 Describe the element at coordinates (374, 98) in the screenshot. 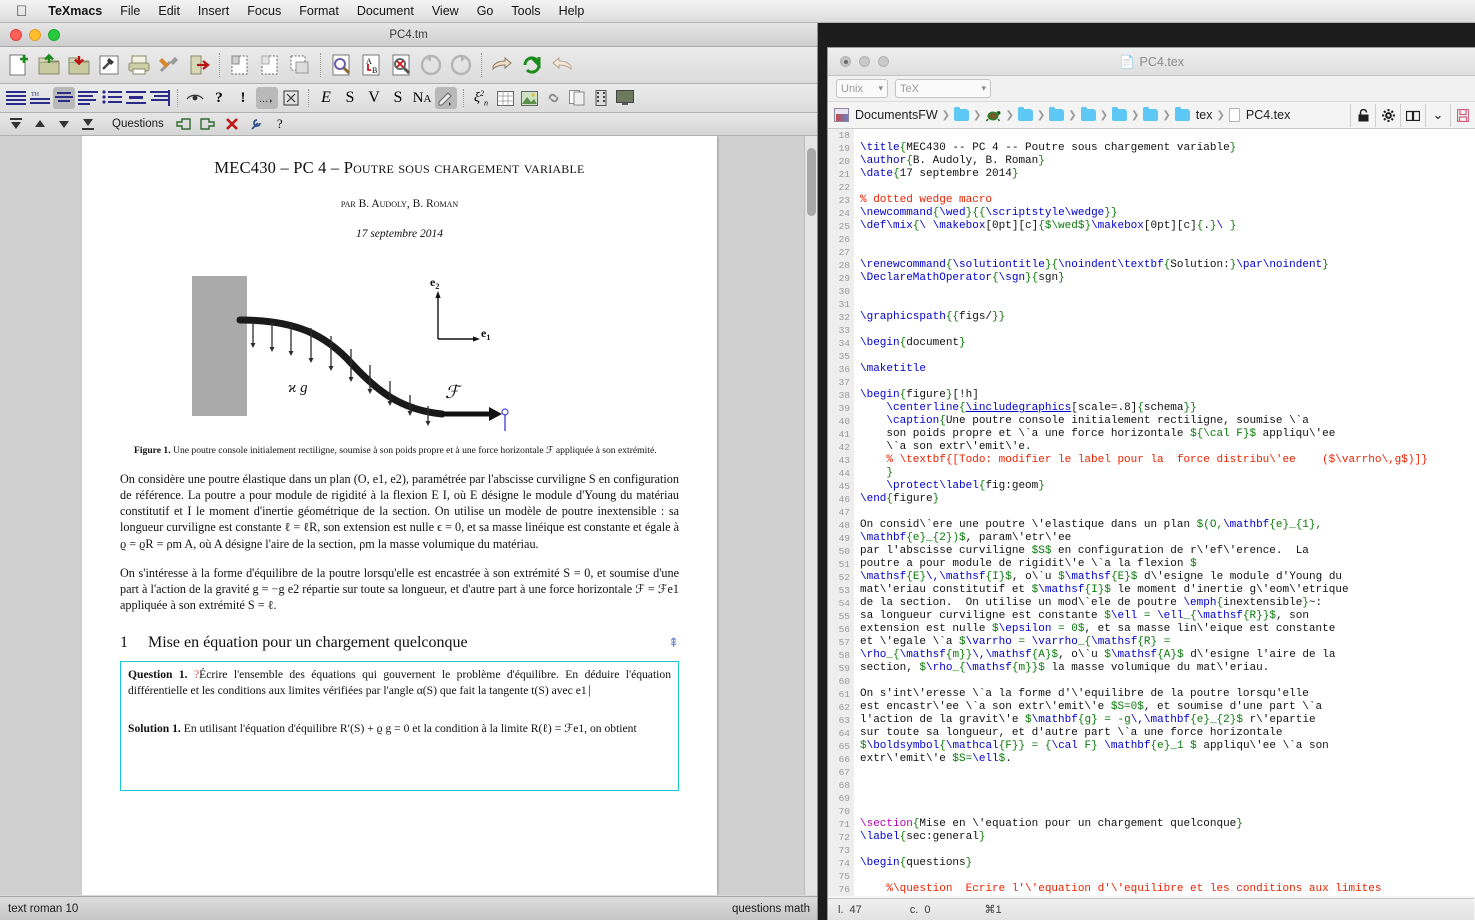

I see `verbatim-icon: V` at that location.